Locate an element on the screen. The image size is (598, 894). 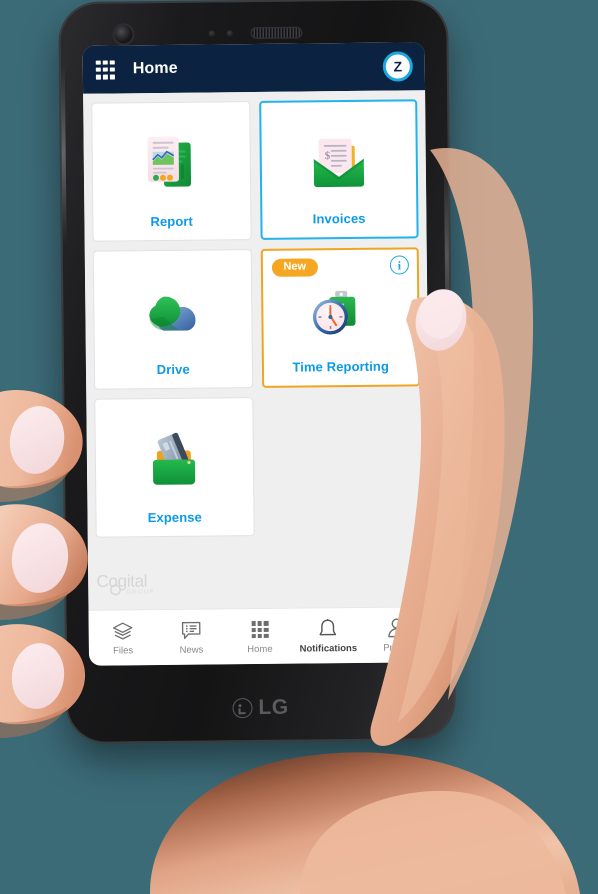
grid-menu-icon is located at coordinates (105, 69).